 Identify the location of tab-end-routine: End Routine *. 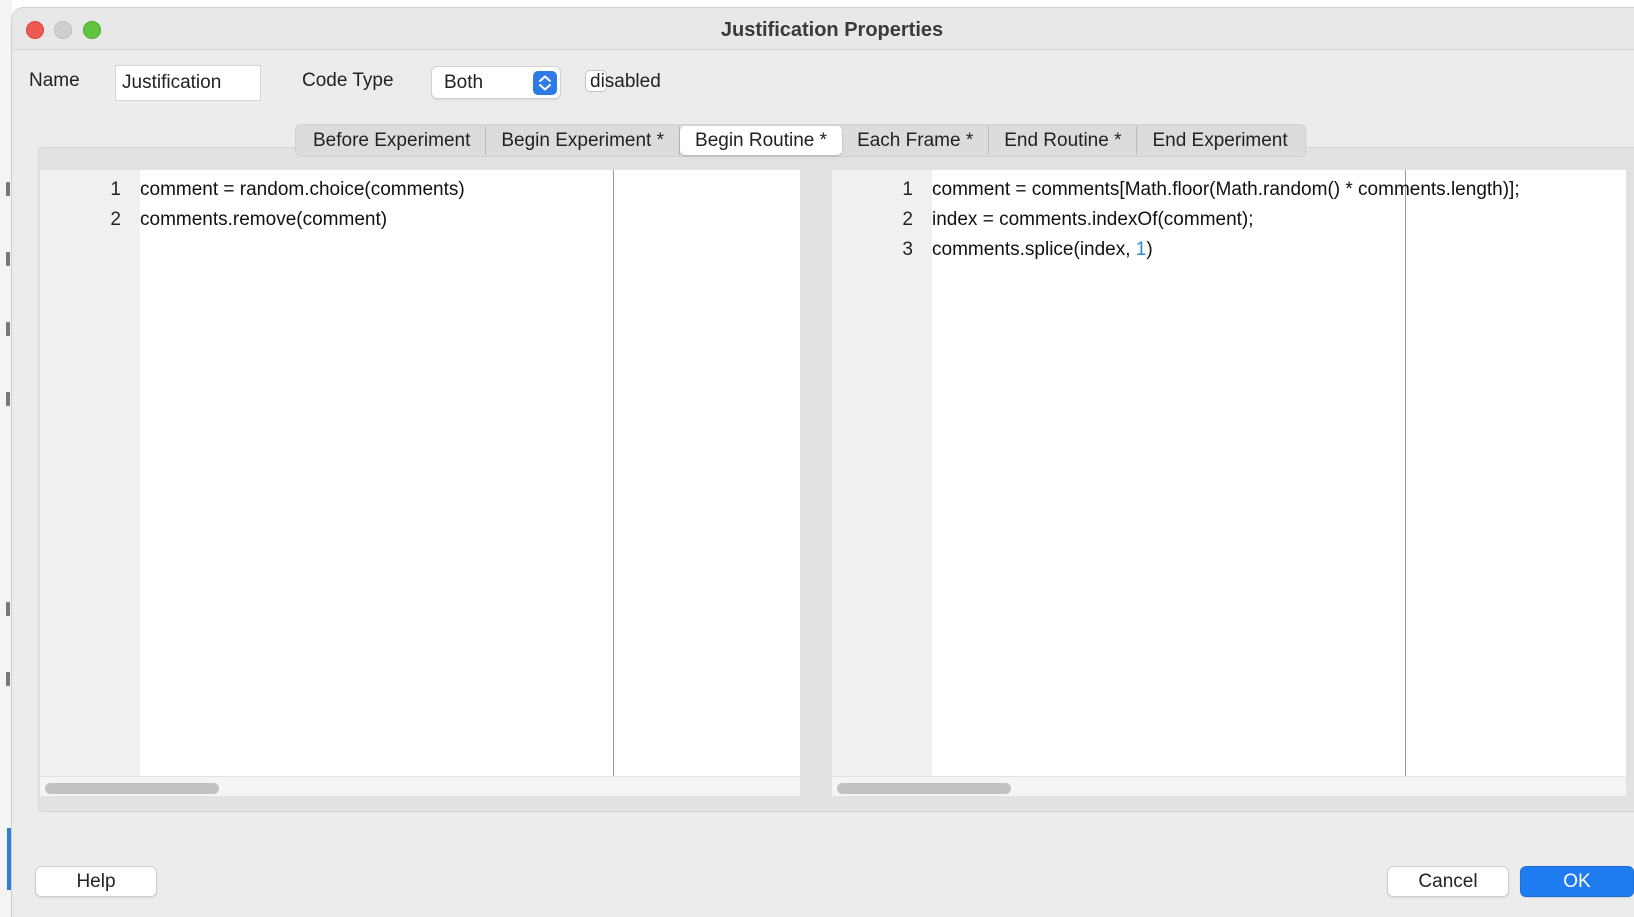
(1063, 140).